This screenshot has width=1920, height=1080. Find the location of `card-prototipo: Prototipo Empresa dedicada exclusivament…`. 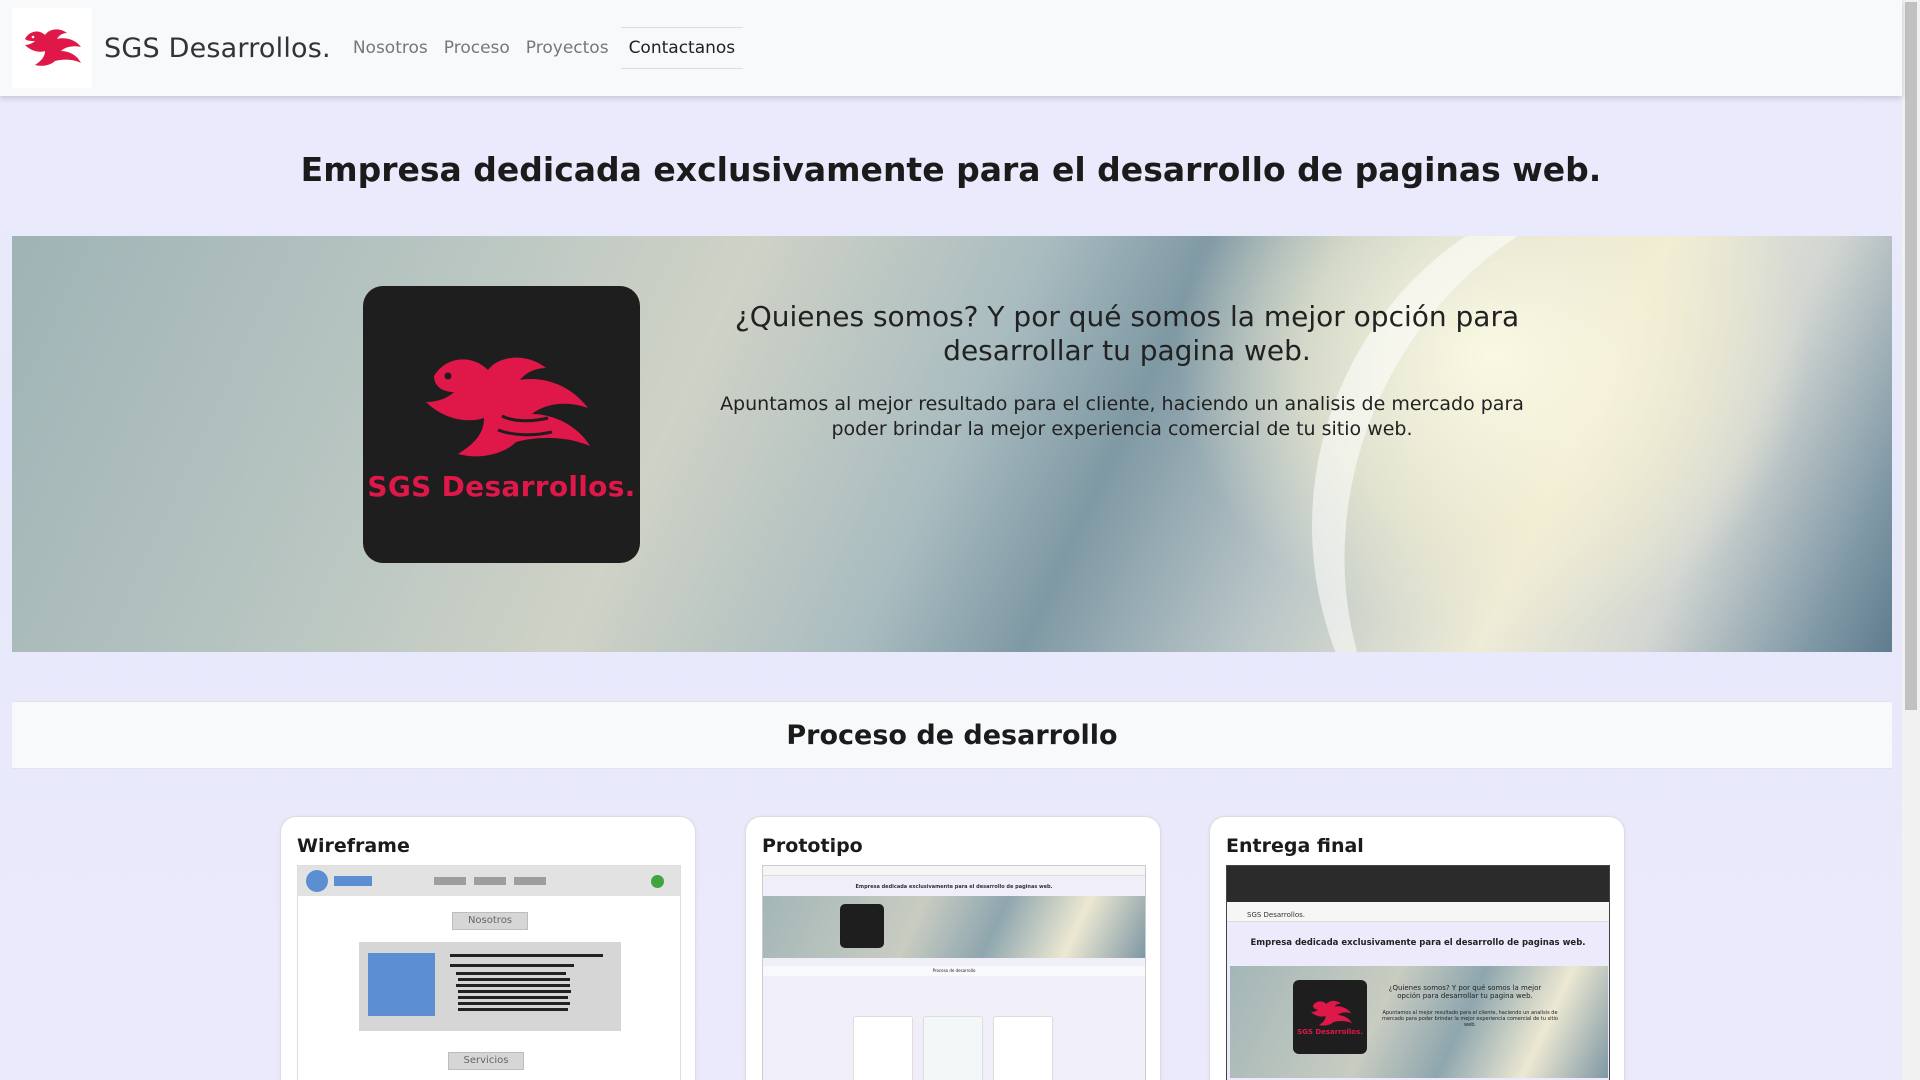

card-prototipo: Prototipo Empresa dedicada exclusivament… is located at coordinates (953, 948).